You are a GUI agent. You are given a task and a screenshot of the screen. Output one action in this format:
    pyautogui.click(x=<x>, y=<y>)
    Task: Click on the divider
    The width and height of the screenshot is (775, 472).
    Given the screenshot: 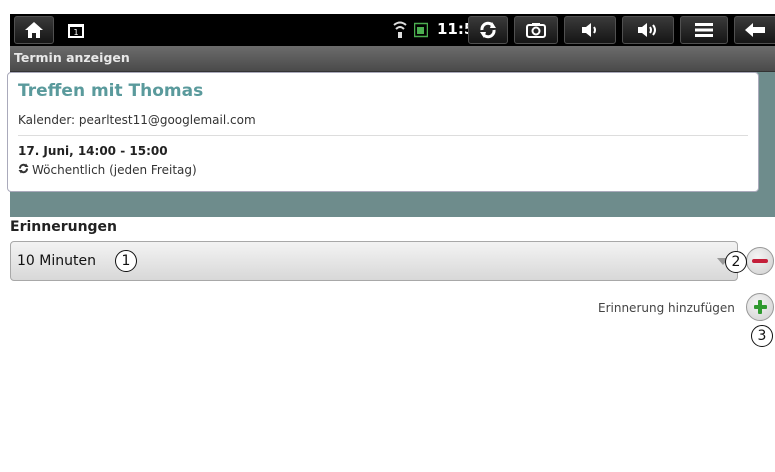 What is the action you would take?
    pyautogui.click(x=383, y=135)
    